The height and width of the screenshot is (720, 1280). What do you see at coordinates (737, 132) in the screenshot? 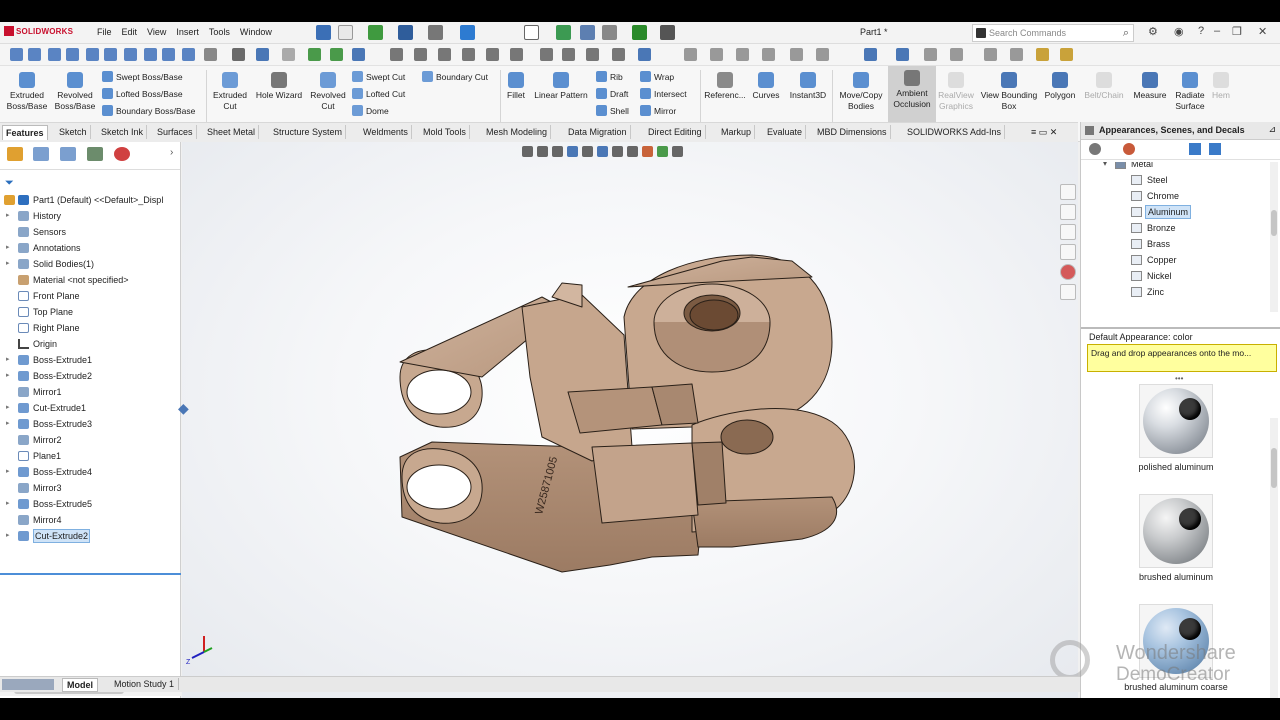
I see `tab-markup: Markup` at bounding box center [737, 132].